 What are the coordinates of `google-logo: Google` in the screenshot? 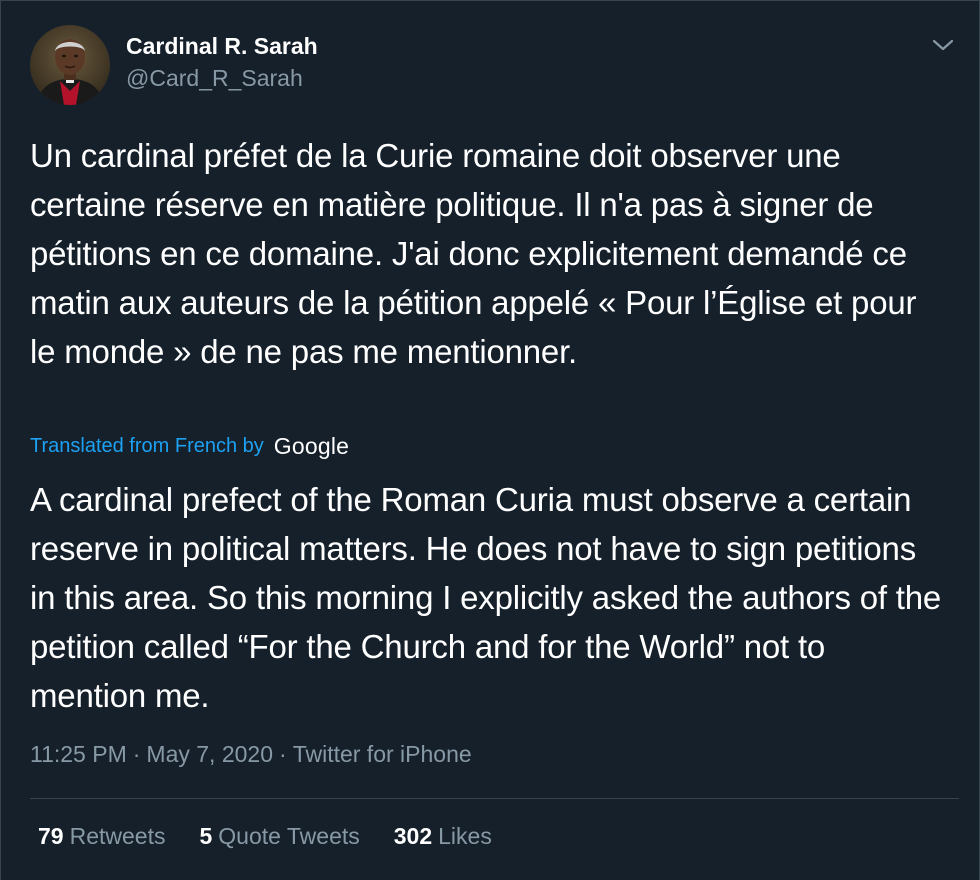 It's located at (311, 445).